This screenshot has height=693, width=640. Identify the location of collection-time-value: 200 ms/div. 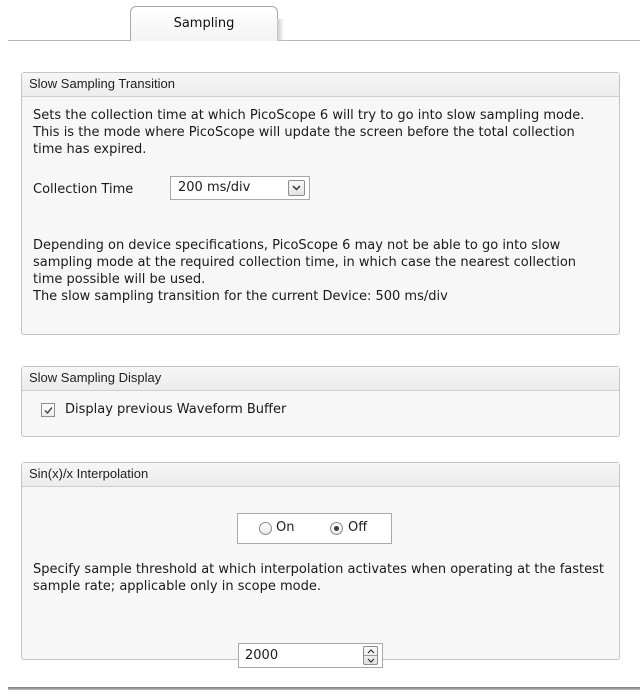
(214, 187).